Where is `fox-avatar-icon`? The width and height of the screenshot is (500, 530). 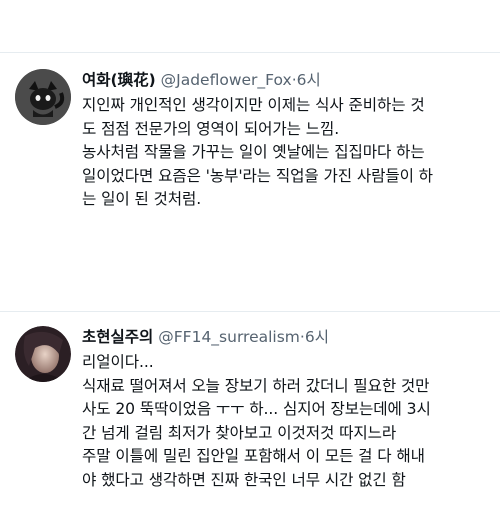
fox-avatar-icon is located at coordinates (43, 97).